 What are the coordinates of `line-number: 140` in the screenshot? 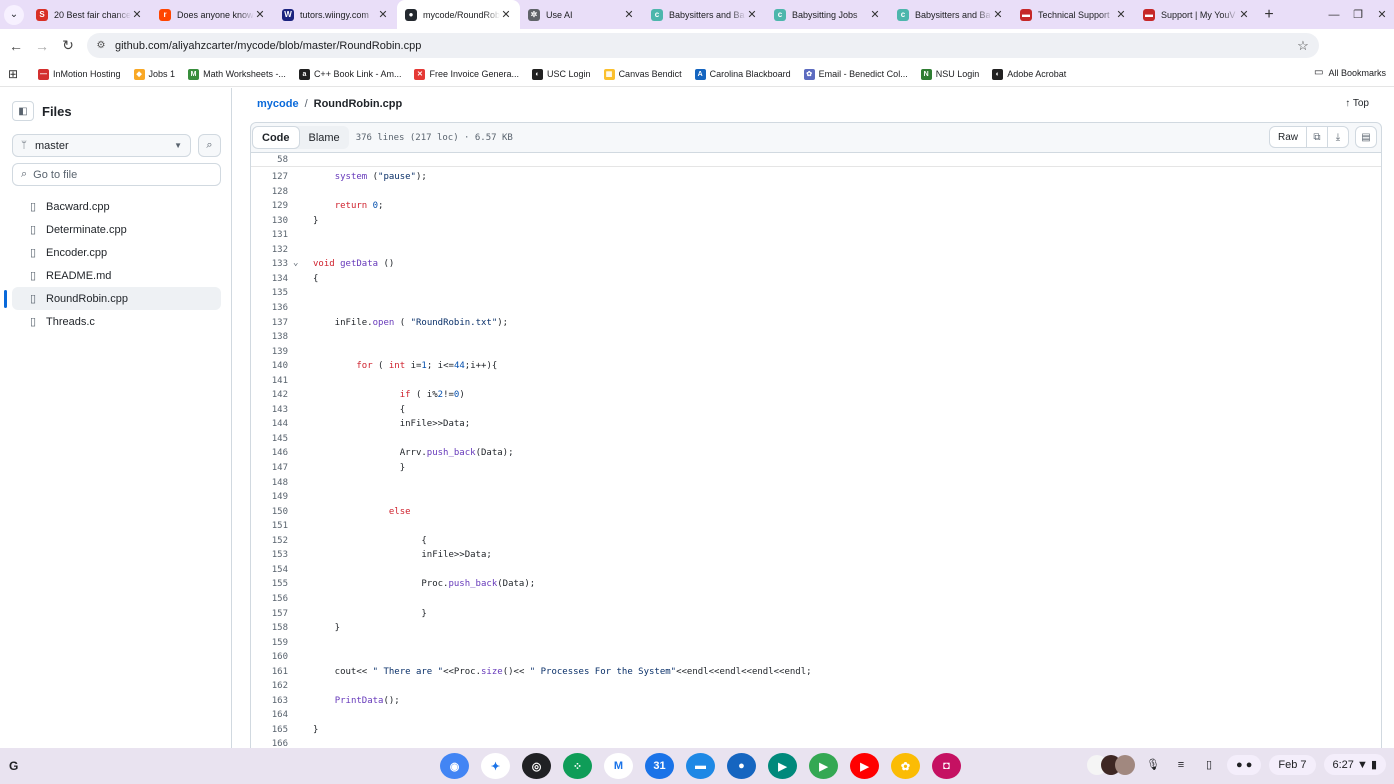 It's located at (269, 366).